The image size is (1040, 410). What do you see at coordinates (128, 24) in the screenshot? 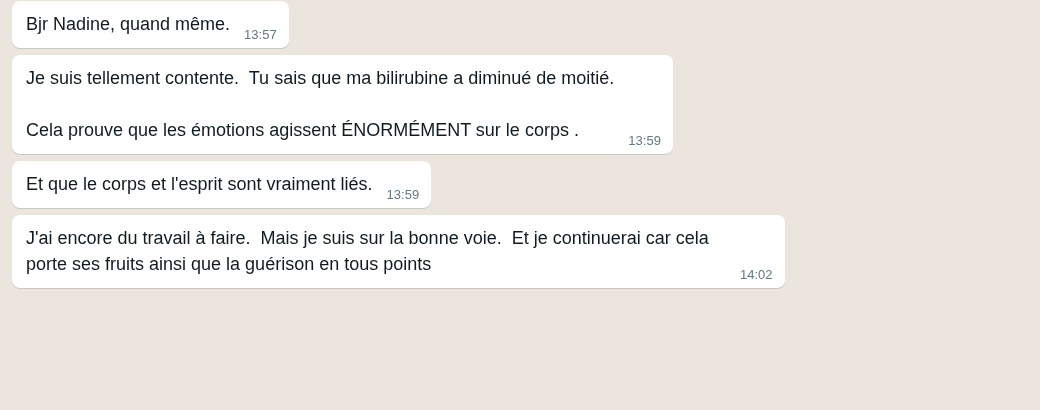
I see `message-text: Bjr Nadine, quand même.` at bounding box center [128, 24].